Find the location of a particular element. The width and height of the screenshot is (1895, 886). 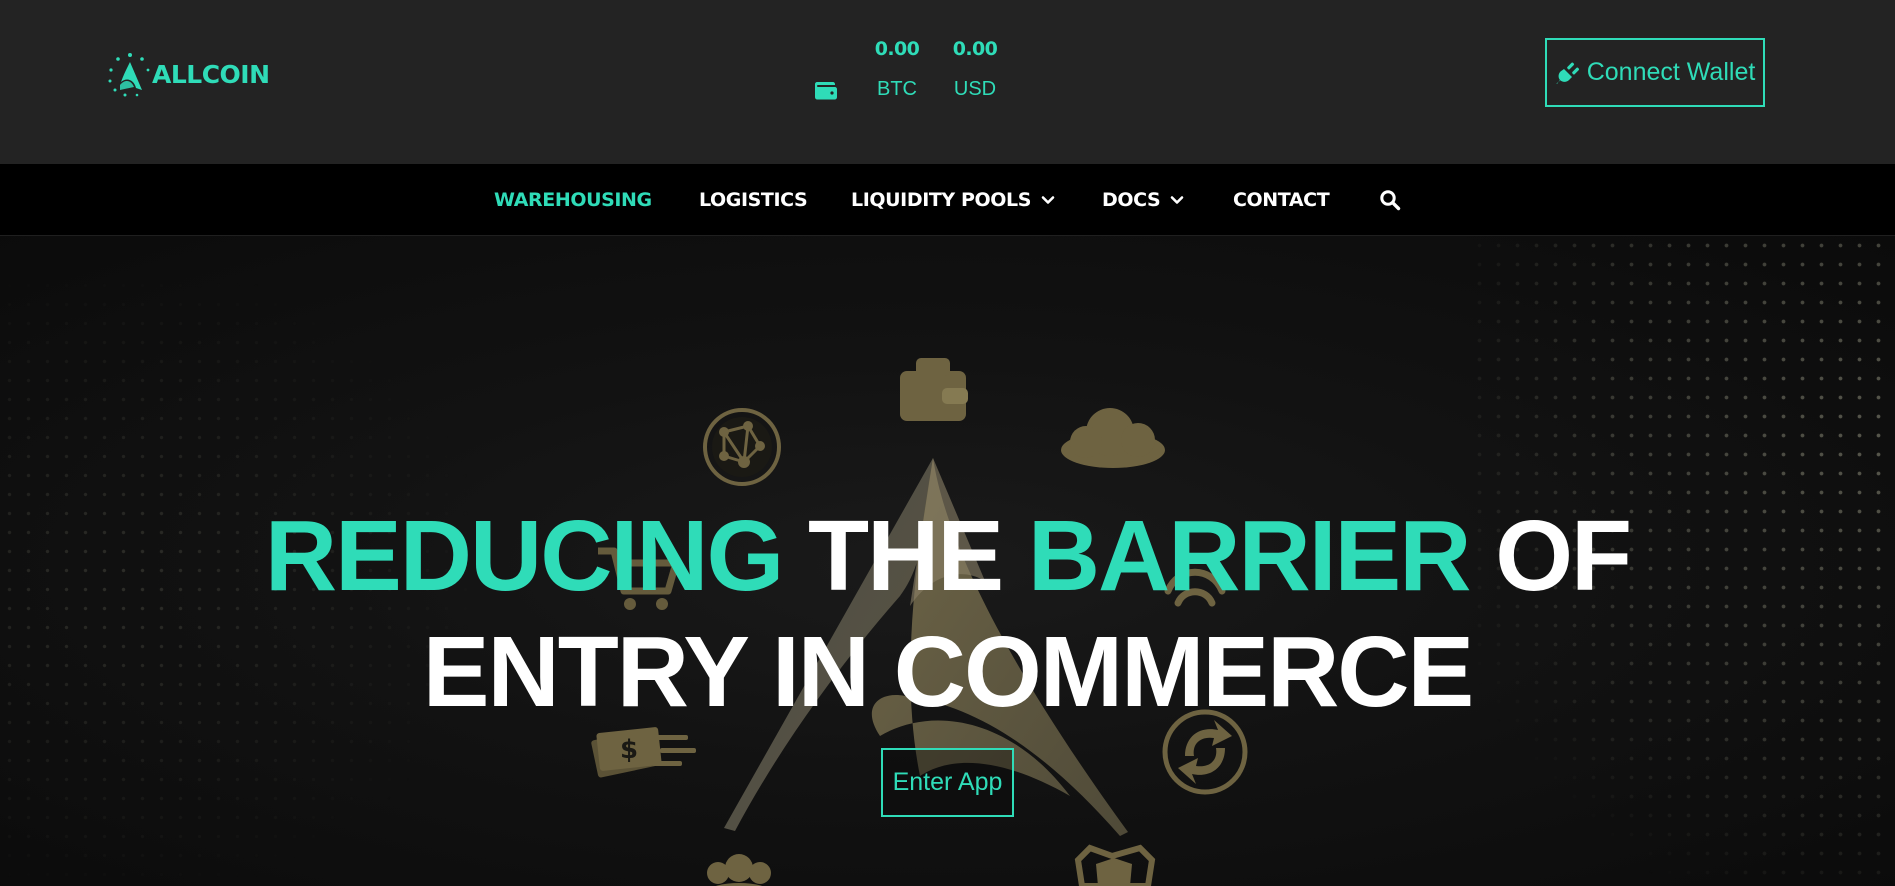

nav-item-liquidity-pools: LIQUIDITY POOLS is located at coordinates (953, 200).